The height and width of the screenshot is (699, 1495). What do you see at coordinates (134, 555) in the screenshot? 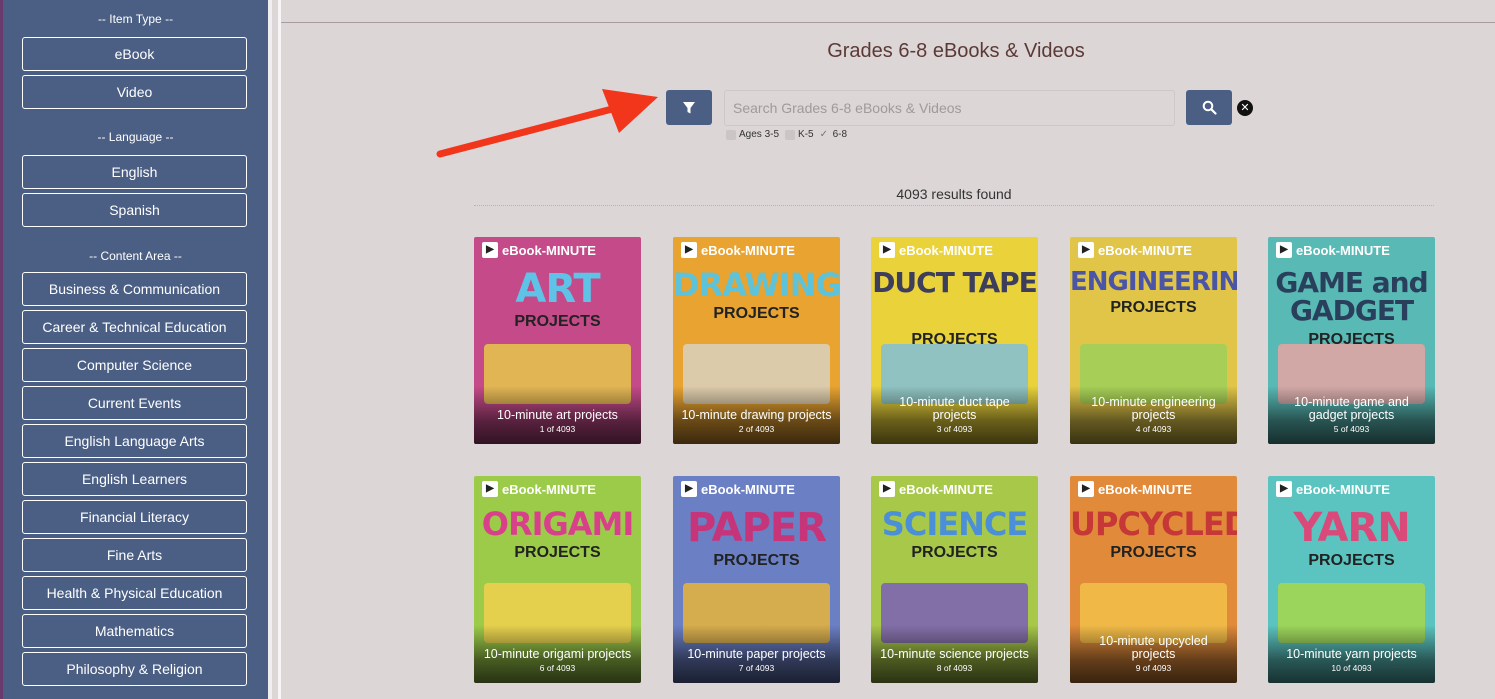
I see `filter-content-area-item: Fine Arts` at bounding box center [134, 555].